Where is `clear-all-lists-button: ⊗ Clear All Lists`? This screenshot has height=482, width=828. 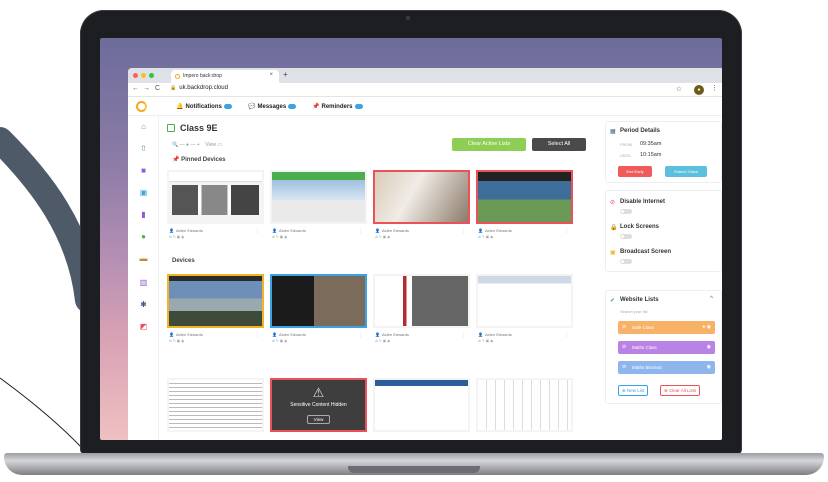
clear-all-lists-button: ⊗ Clear All Lists is located at coordinates (680, 390).